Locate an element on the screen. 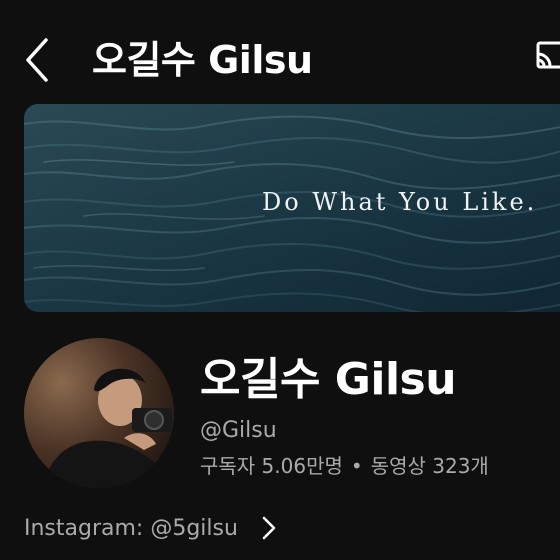  video-count: 동영상 323개 is located at coordinates (429, 466).